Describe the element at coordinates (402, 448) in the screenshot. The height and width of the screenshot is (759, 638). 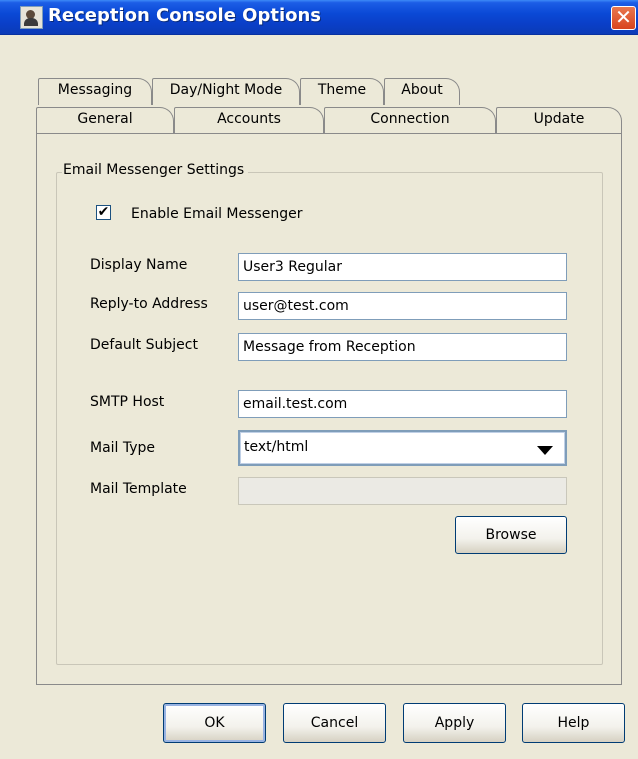
I see `mail-type-select: text/html` at that location.